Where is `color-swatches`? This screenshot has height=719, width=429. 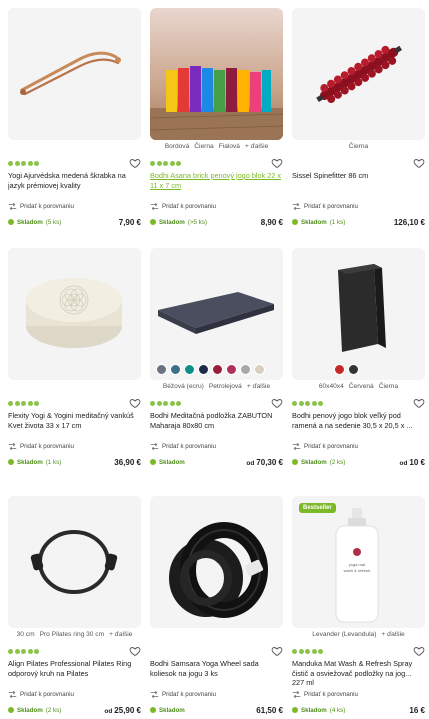 color-swatches is located at coordinates (346, 369).